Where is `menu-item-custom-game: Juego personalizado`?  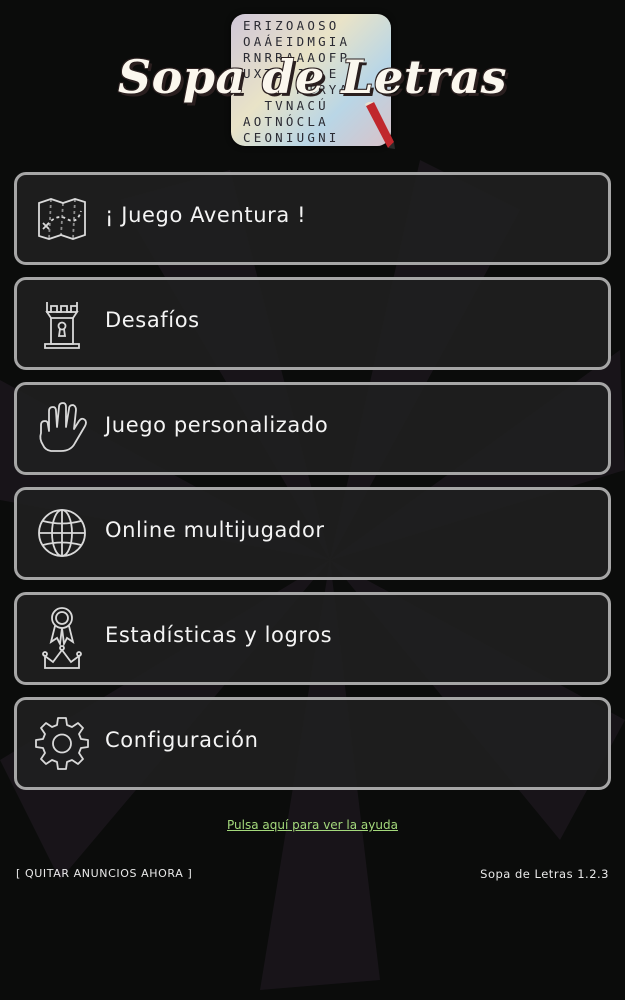
menu-item-custom-game: Juego personalizado is located at coordinates (312, 428).